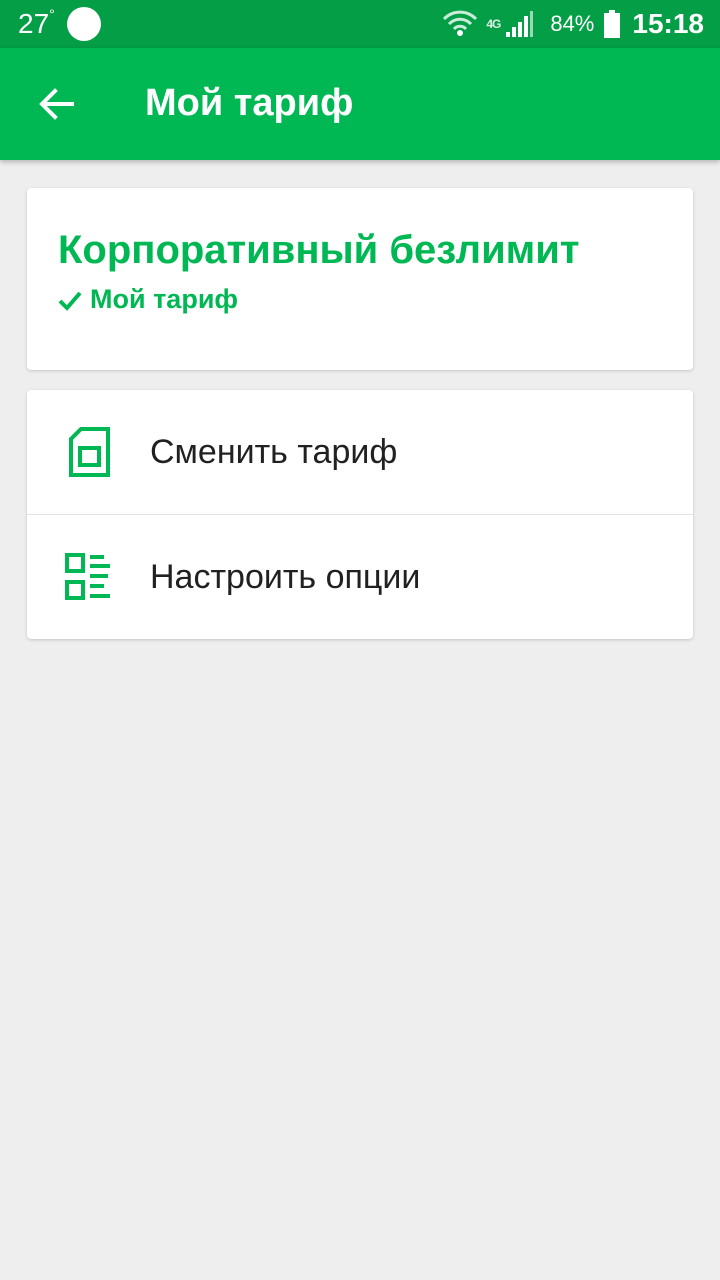 This screenshot has width=720, height=1280. What do you see at coordinates (70, 301) in the screenshot?
I see `checkmark-icon` at bounding box center [70, 301].